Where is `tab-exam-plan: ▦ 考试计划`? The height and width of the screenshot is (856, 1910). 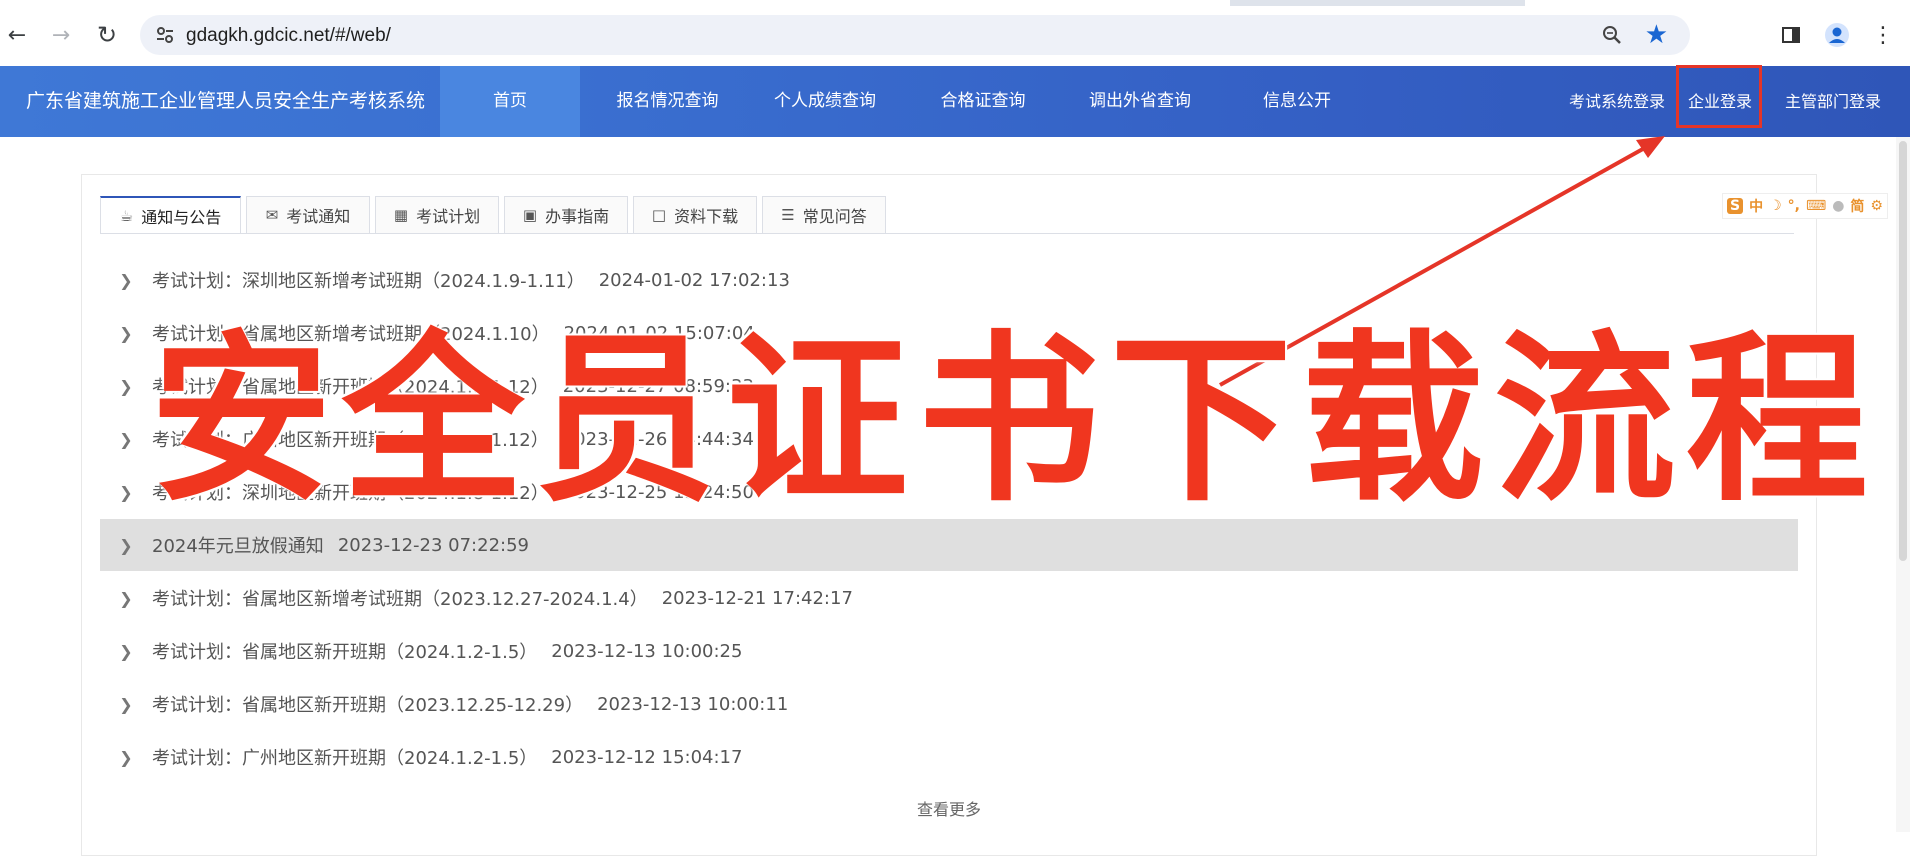
tab-exam-plan: ▦ 考试计划 is located at coordinates (437, 214).